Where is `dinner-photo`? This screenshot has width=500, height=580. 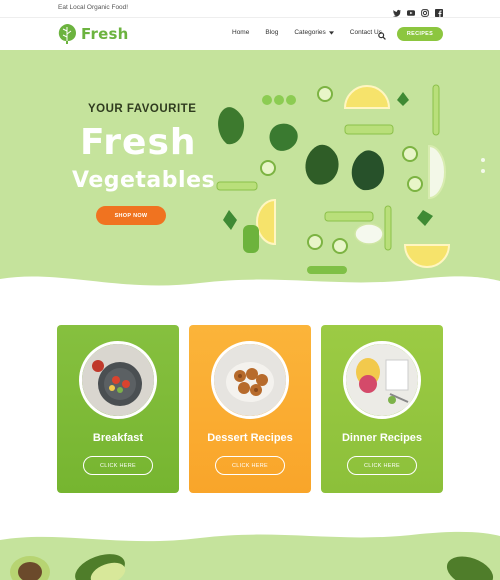
dinner-photo is located at coordinates (382, 380).